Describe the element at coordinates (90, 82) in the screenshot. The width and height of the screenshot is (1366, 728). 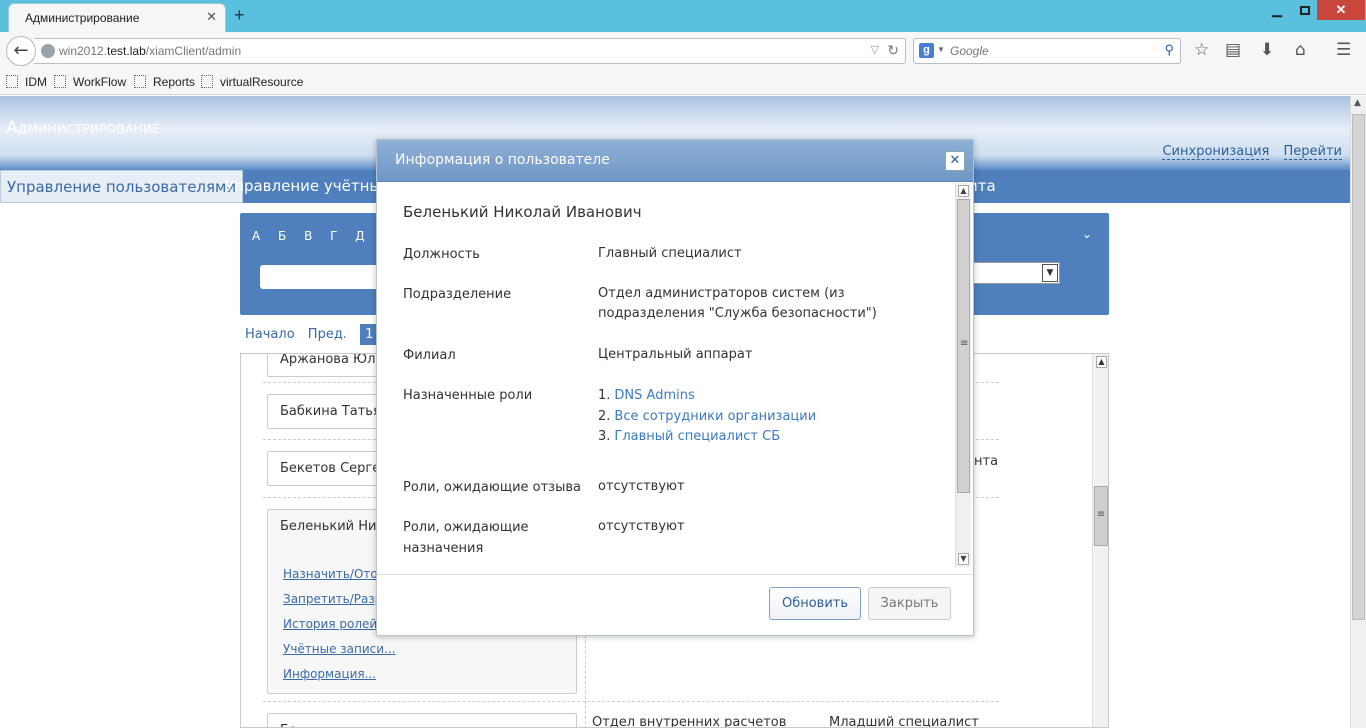
I see `bookmark-workflow: WorkFlow` at that location.